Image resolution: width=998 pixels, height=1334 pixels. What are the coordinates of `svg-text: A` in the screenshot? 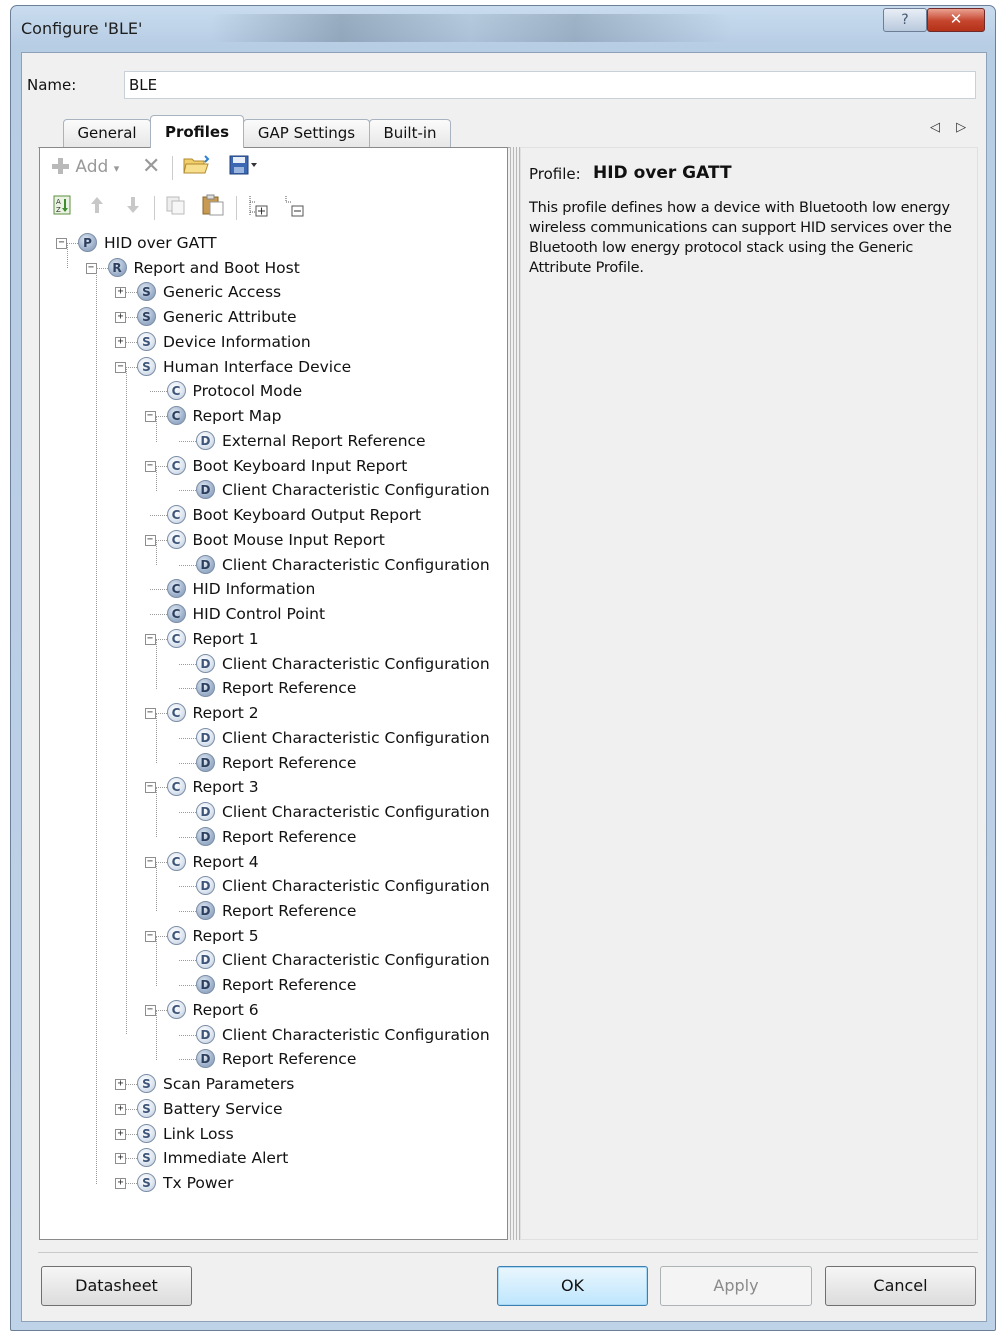 It's located at (58, 202).